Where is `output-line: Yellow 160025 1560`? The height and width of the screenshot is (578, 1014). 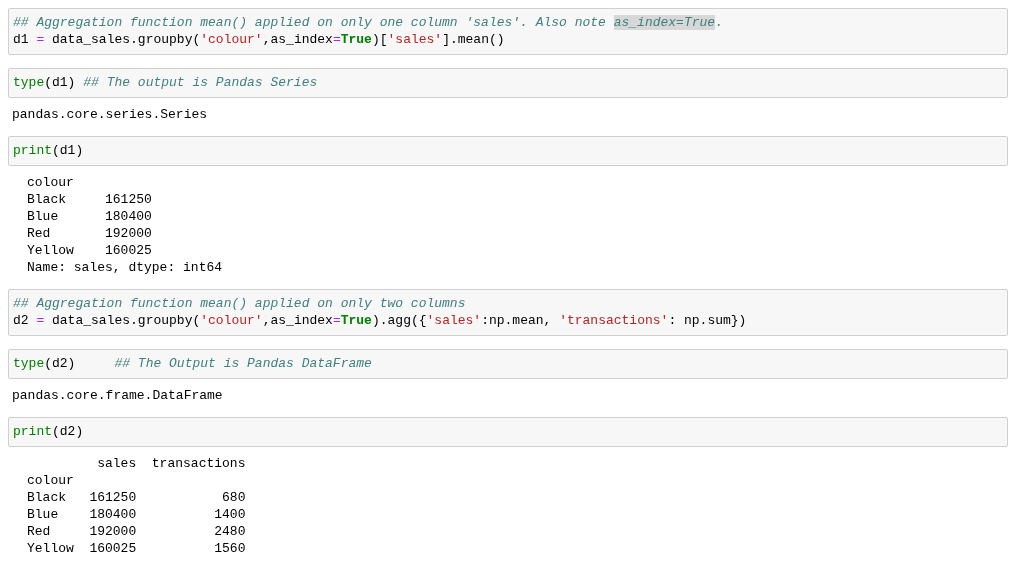 output-line: Yellow 160025 1560 is located at coordinates (137, 548).